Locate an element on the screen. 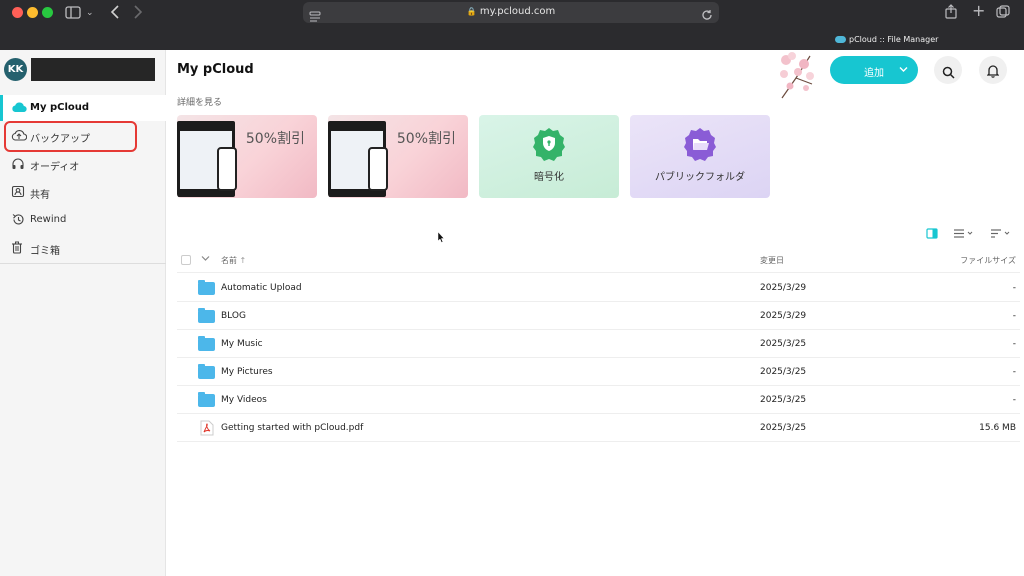 This screenshot has height=576, width=1024. search-button is located at coordinates (948, 70).